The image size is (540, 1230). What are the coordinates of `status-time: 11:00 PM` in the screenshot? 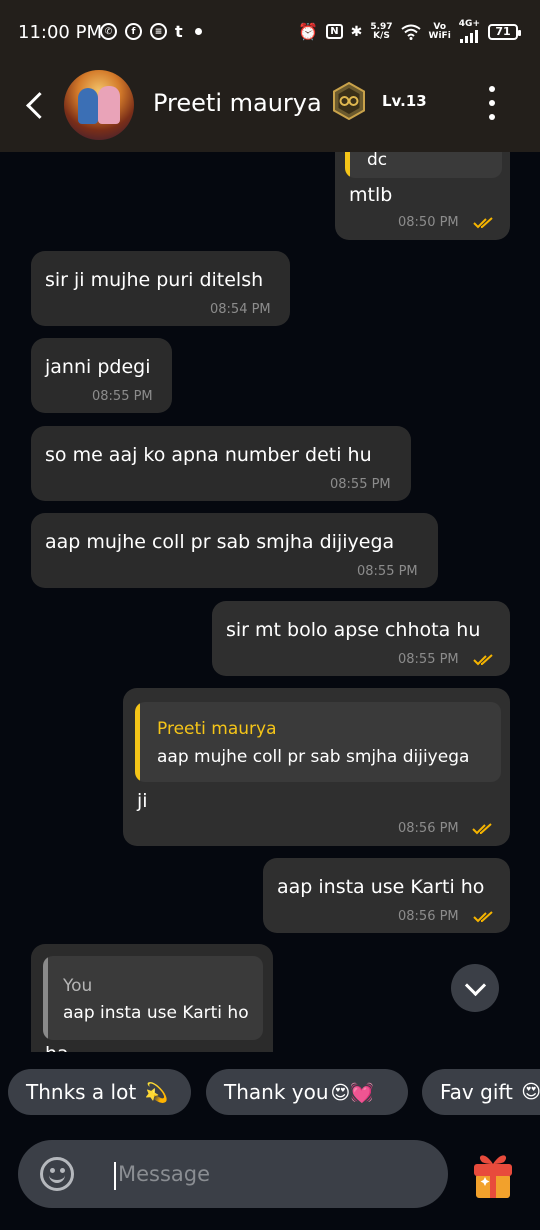 It's located at (60, 32).